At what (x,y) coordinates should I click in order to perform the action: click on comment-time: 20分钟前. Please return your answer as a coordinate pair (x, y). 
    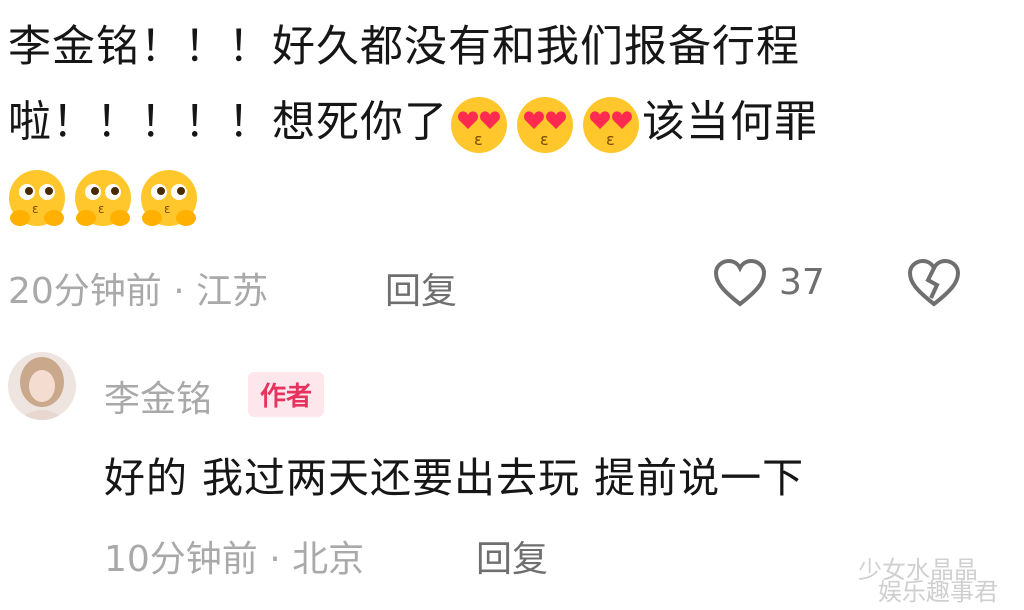
    Looking at the image, I should click on (85, 291).